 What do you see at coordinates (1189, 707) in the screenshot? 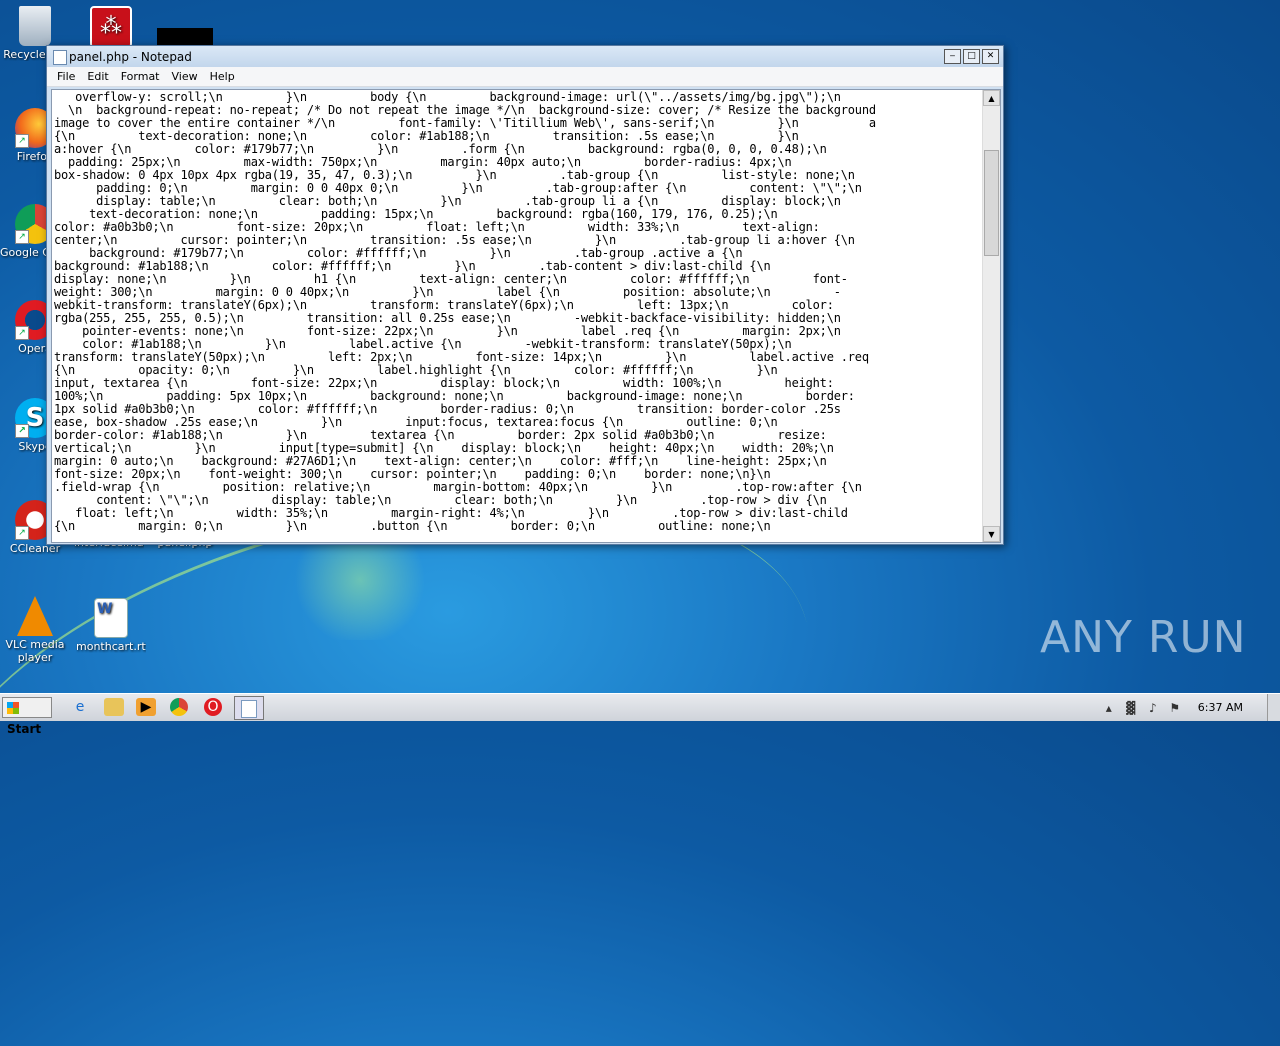
I see `system-tray: ▴ ▓ ♪ ⚑ 6:37 AM` at bounding box center [1189, 707].